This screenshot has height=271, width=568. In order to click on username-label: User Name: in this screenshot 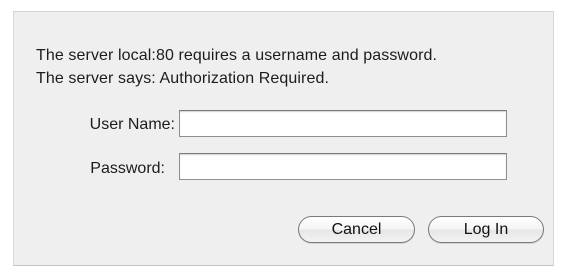, I will do `click(132, 124)`.